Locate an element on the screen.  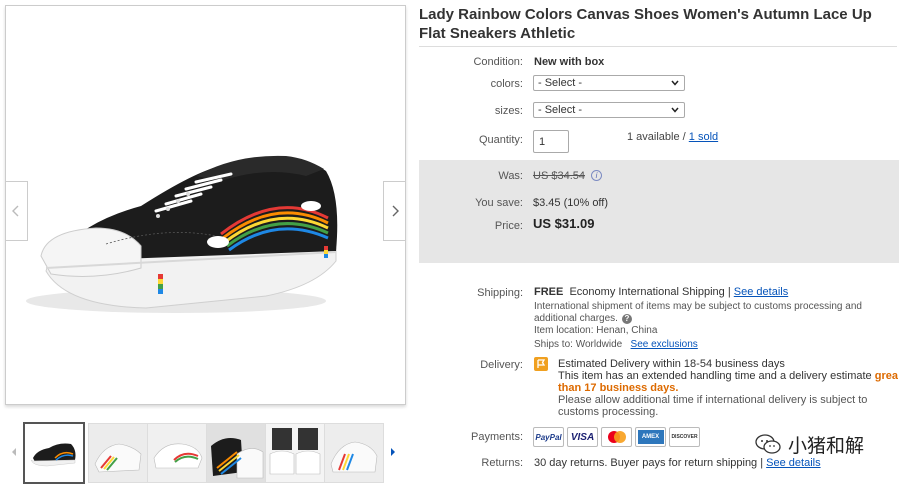
colors-select: - Select - is located at coordinates (609, 83).